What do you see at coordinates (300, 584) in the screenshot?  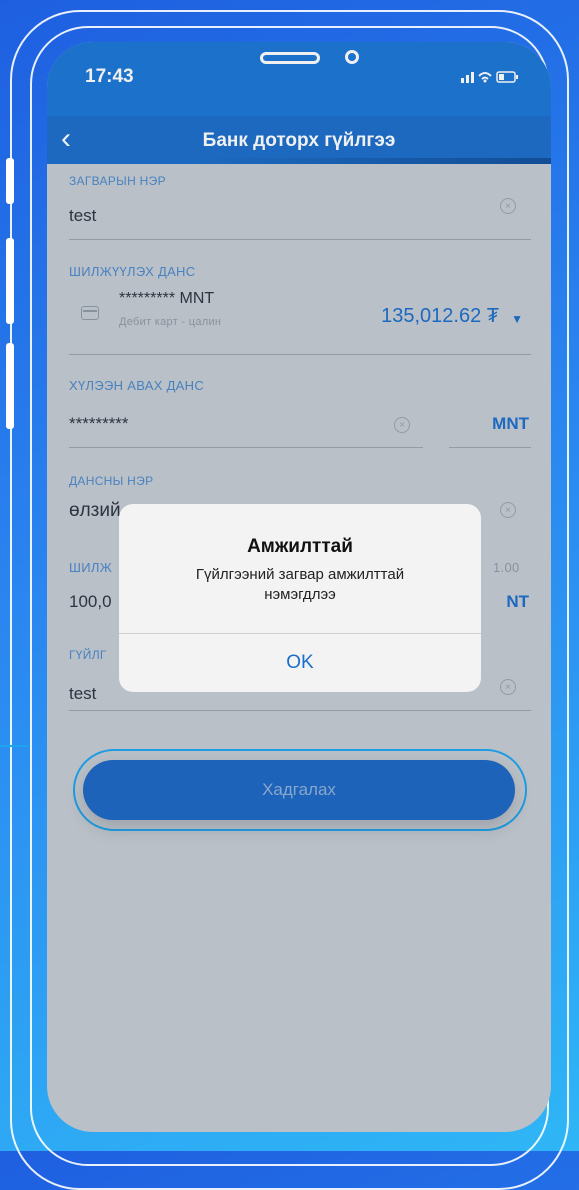 I see `alert-message: Гүйлгээний загвар амжилттай нэмэгдлээ` at bounding box center [300, 584].